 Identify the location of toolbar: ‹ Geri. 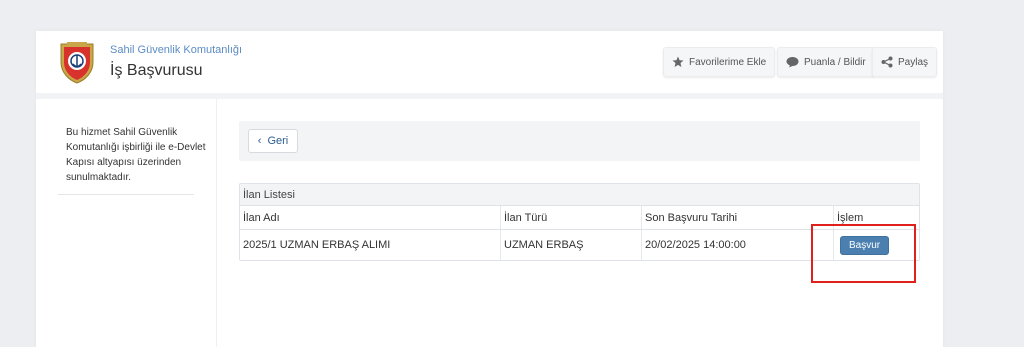
(579, 141).